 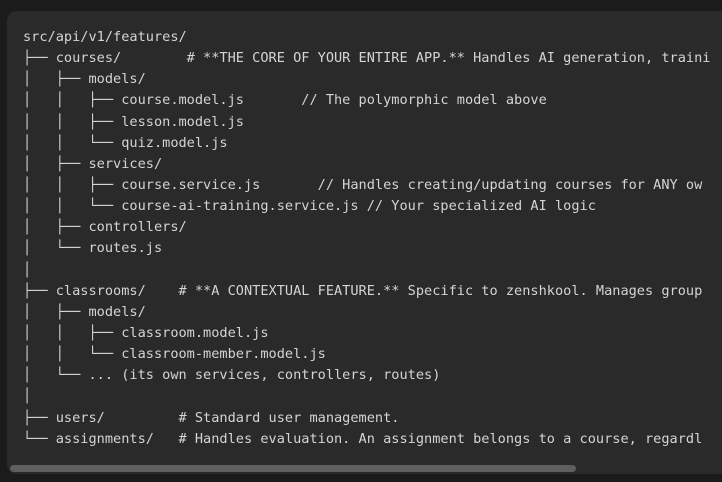 I want to click on code-line: │ ├── controllers/, so click(x=105, y=227).